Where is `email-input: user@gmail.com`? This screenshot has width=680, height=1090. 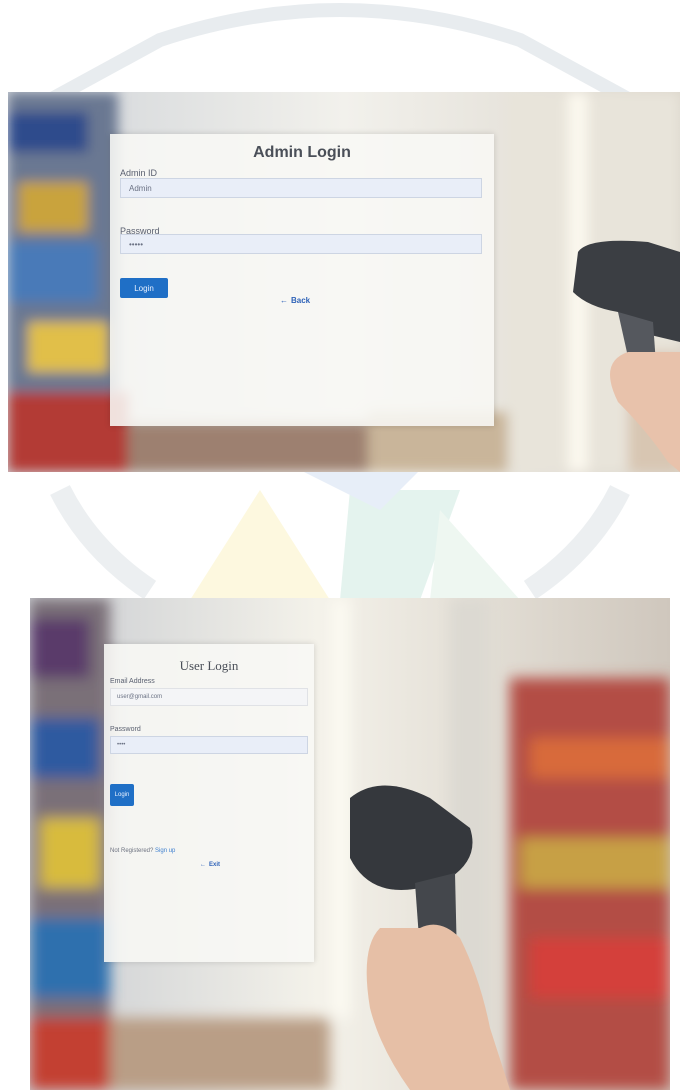
email-input: user@gmail.com is located at coordinates (209, 697).